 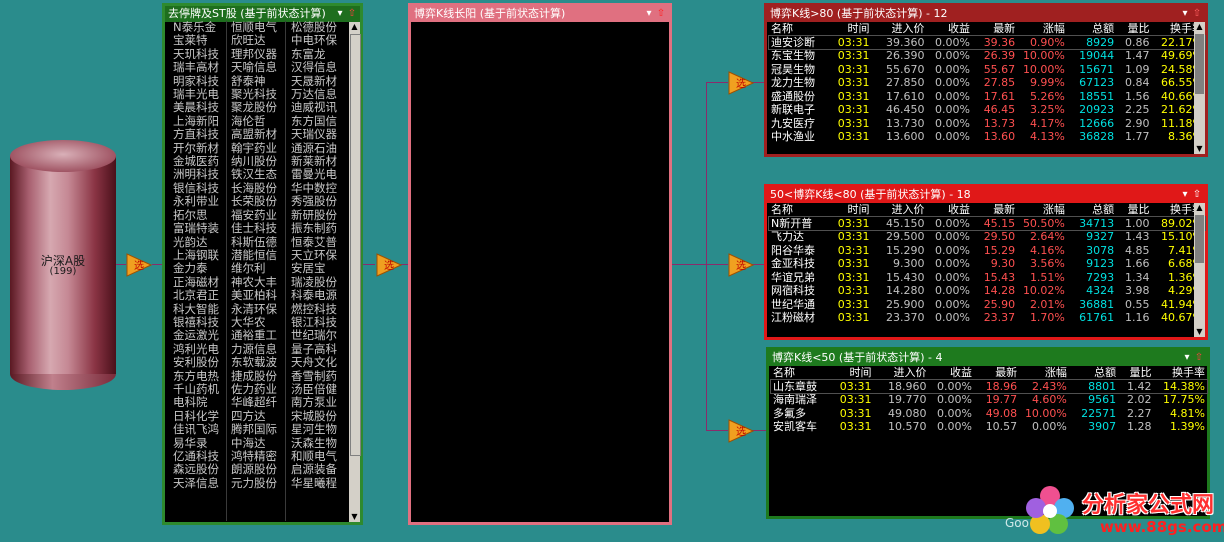 What do you see at coordinates (254, 295) in the screenshot?
I see `stock-list-item: 美亚柏科` at bounding box center [254, 295].